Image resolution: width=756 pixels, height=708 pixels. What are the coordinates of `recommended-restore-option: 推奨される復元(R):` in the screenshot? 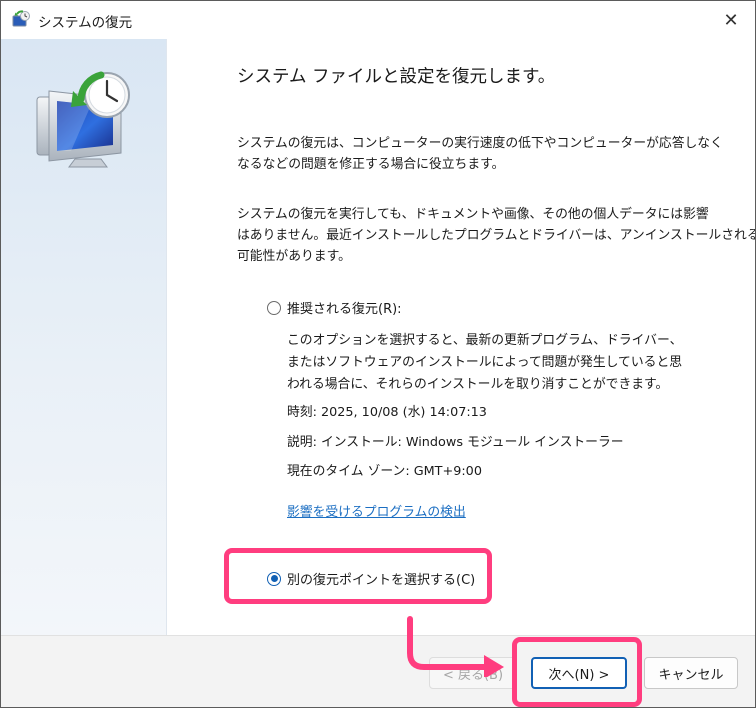 It's located at (334, 307).